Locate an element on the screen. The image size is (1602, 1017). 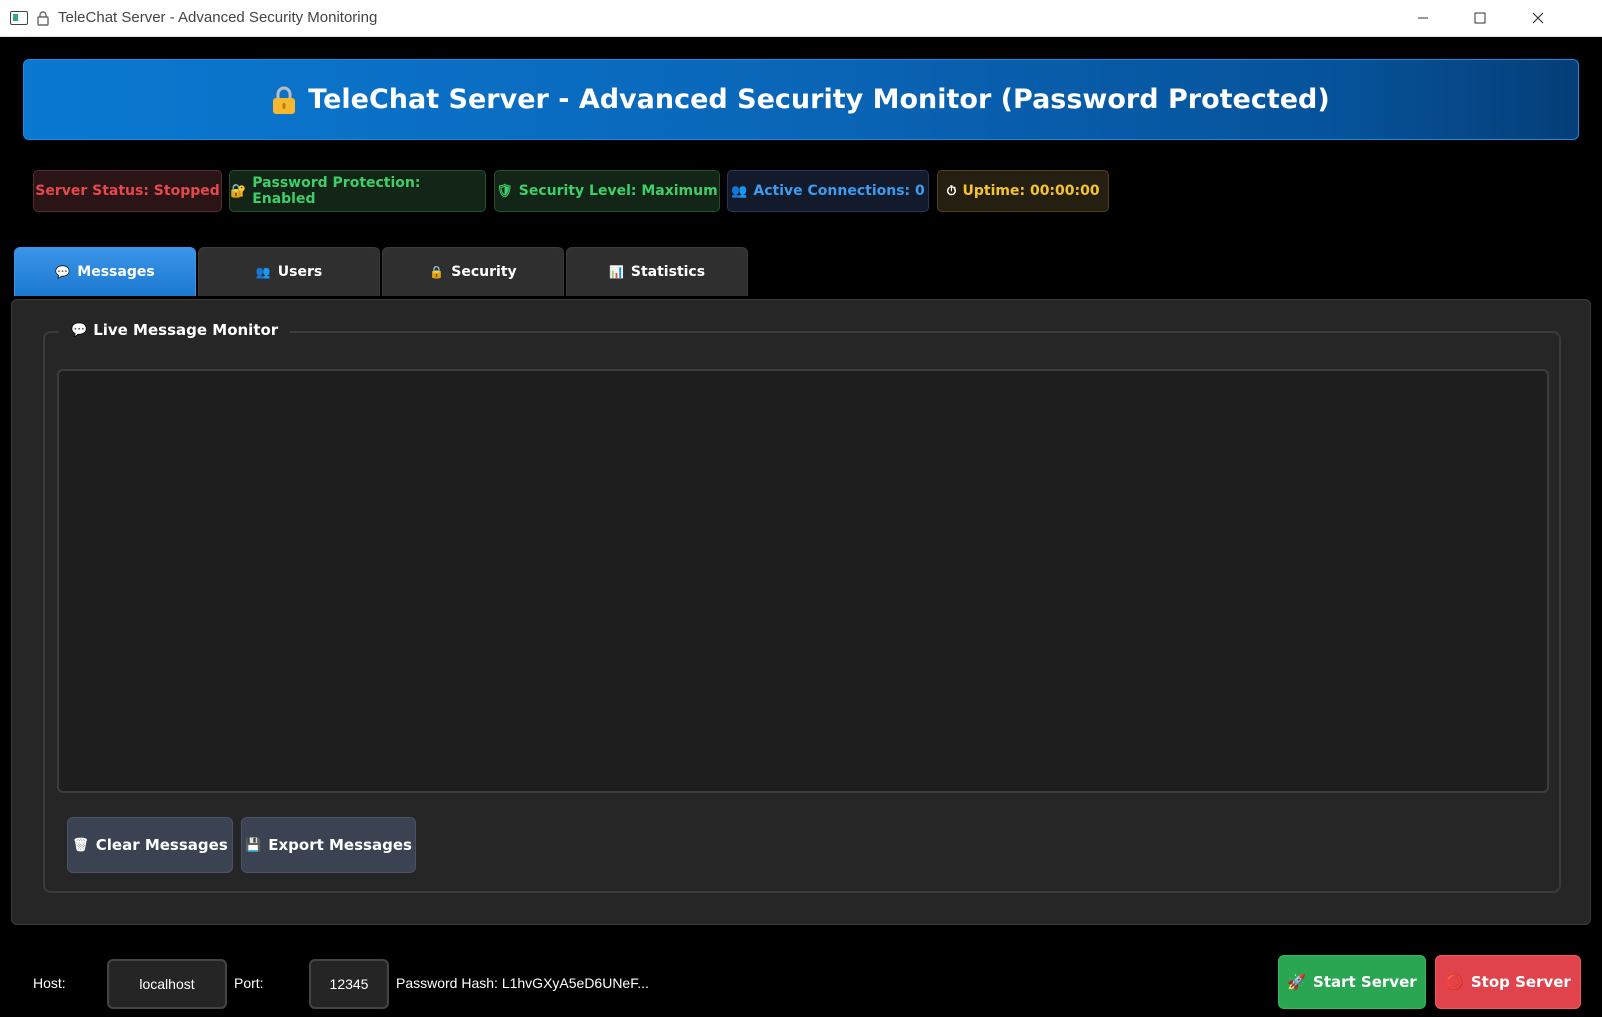
tab-messages: 💬 Messages is located at coordinates (105, 271).